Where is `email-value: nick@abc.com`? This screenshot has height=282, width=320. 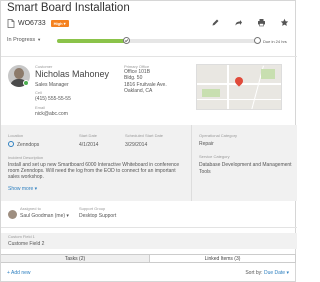
email-value: nick@abc.com is located at coordinates (51, 114).